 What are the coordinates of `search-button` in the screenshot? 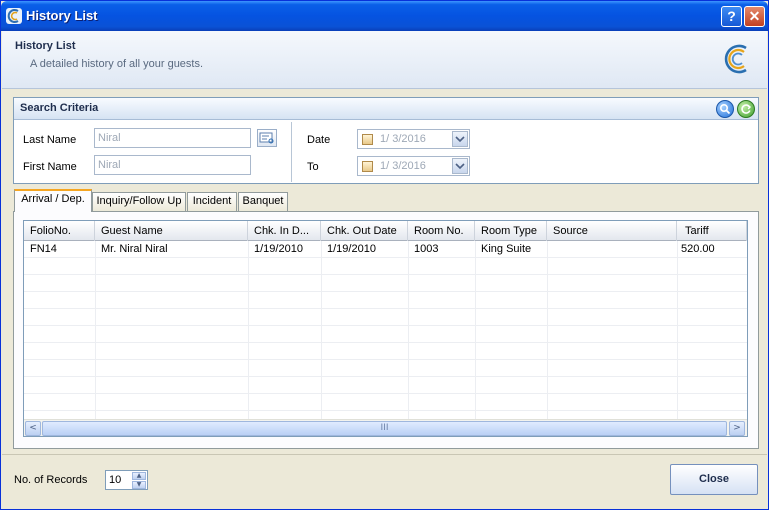 It's located at (725, 109).